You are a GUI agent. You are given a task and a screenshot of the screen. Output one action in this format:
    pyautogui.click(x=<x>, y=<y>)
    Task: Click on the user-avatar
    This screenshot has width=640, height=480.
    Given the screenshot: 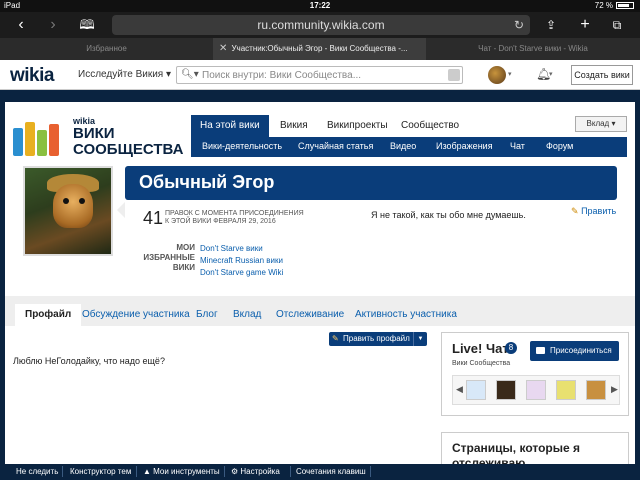 What is the action you would take?
    pyautogui.click(x=497, y=75)
    